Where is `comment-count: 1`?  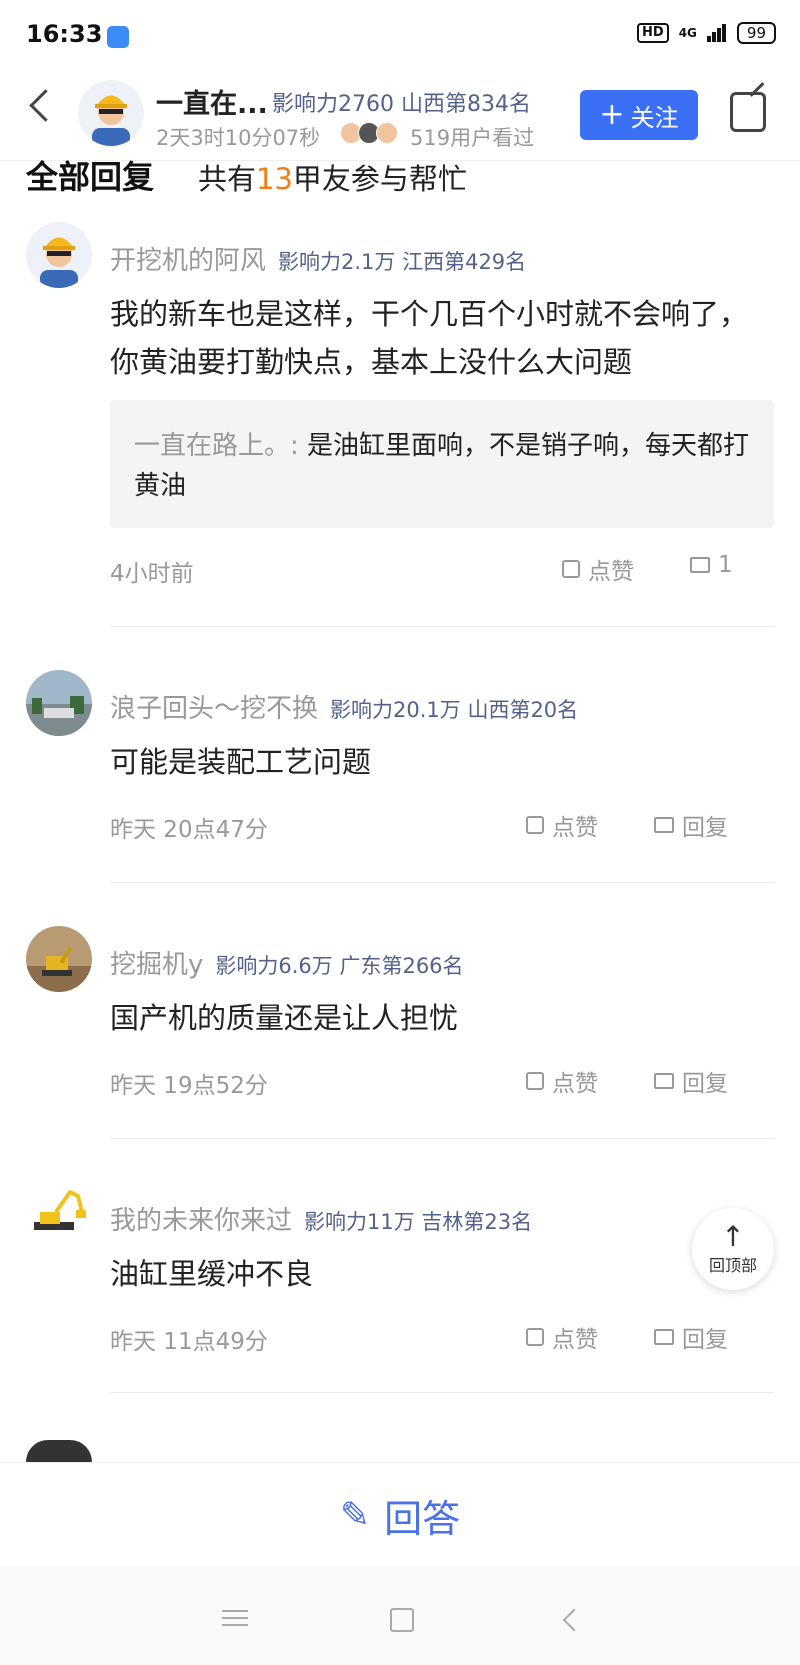 comment-count: 1 is located at coordinates (725, 565).